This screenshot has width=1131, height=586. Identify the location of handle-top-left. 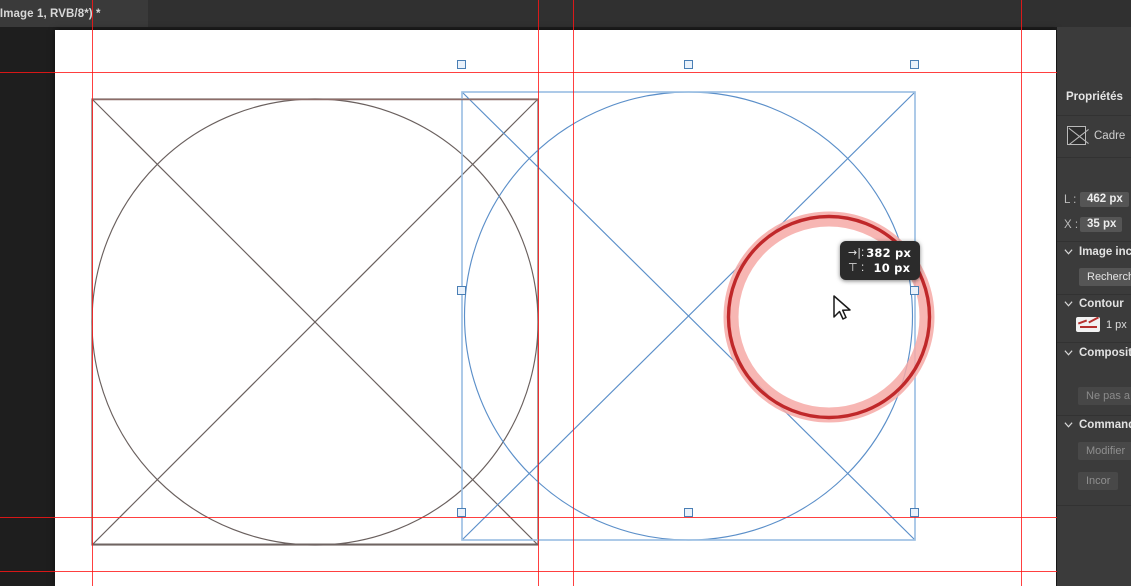
(461, 64).